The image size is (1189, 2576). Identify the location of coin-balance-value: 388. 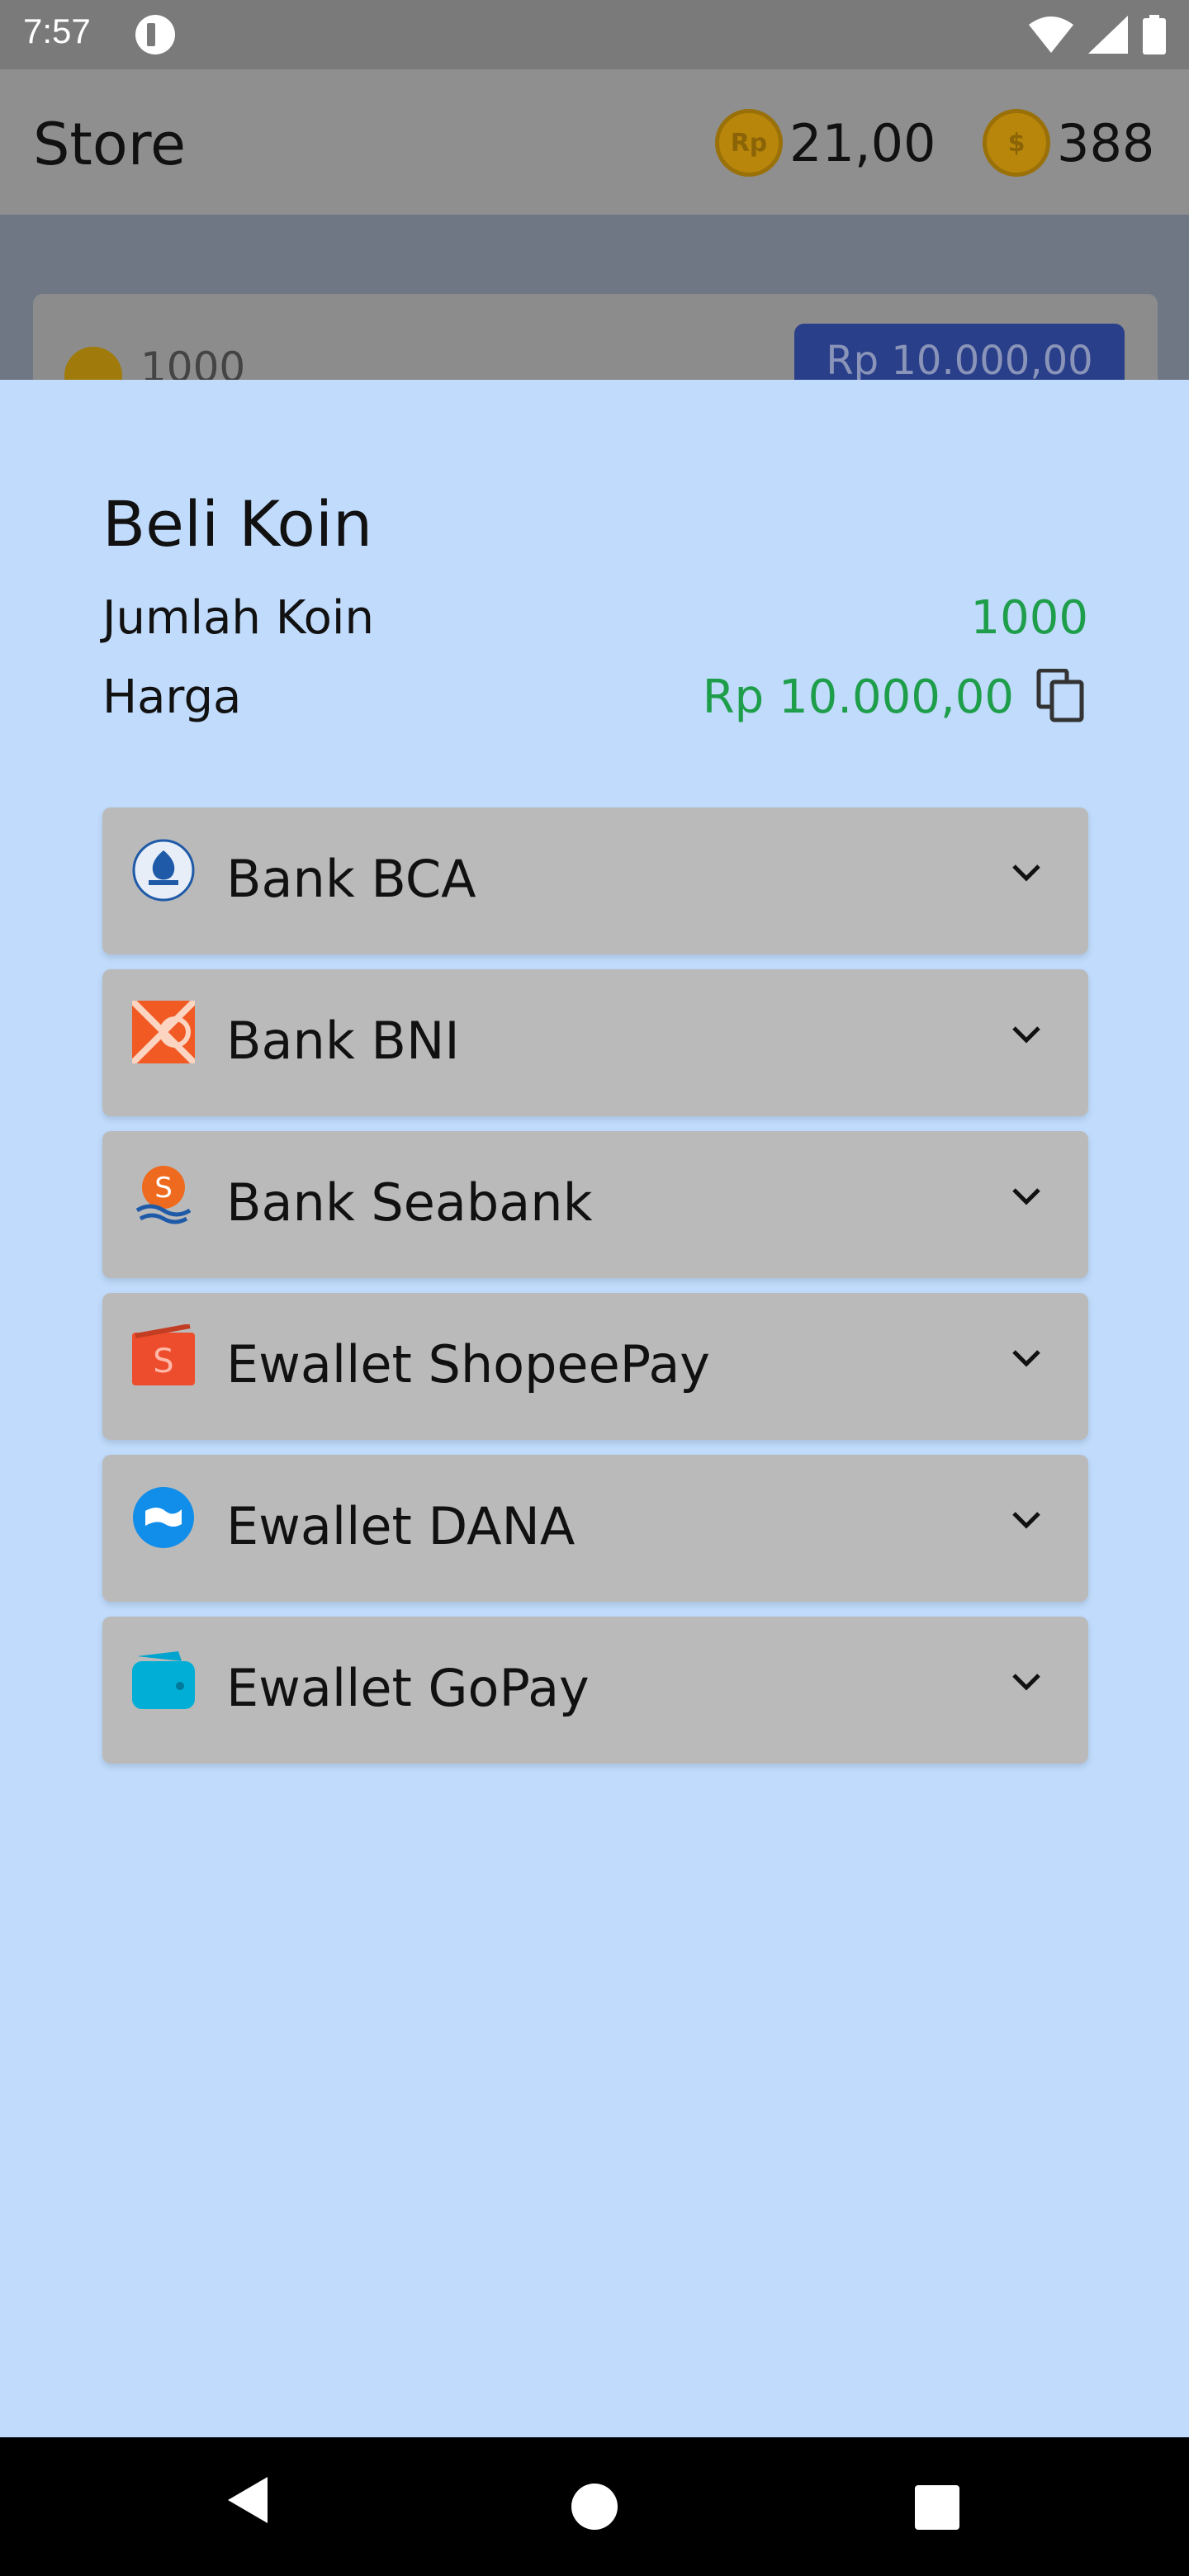
(1106, 142).